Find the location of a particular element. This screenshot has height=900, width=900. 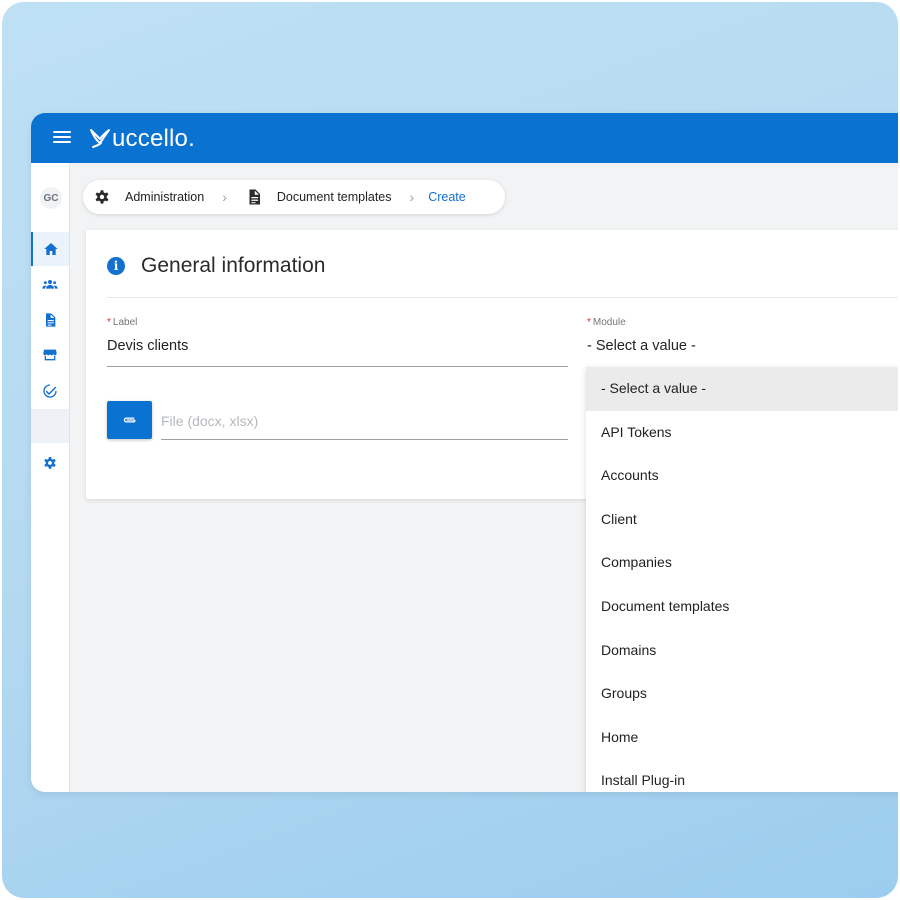

sidebar-item-documents is located at coordinates (50, 320).